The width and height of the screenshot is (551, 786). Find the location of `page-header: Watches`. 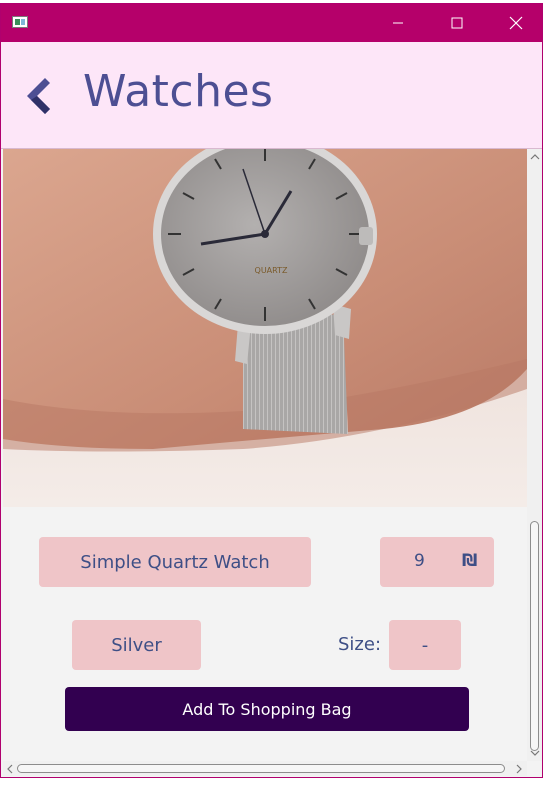

page-header: Watches is located at coordinates (271, 95).